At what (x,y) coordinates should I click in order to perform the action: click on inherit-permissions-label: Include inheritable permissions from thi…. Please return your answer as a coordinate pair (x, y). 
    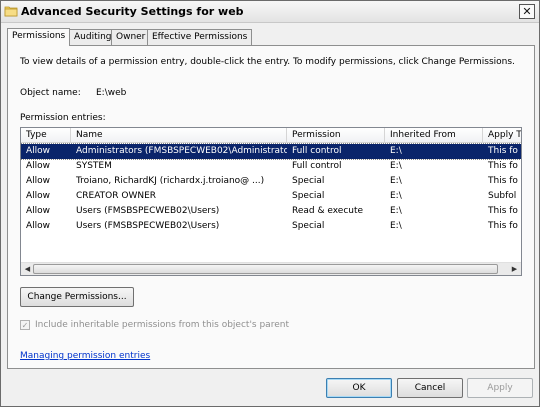
    Looking at the image, I should click on (162, 325).